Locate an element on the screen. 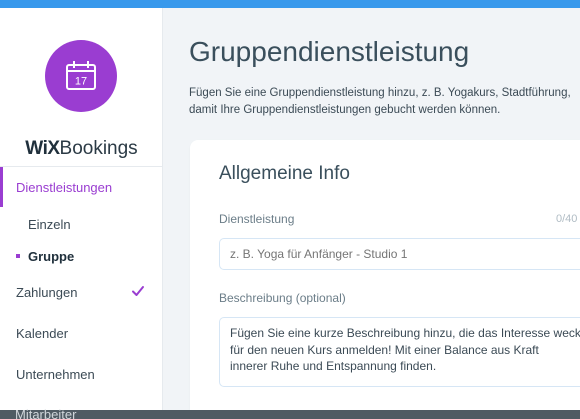 The width and height of the screenshot is (580, 419). sidebar-item-kalender: Kalender is located at coordinates (42, 333).